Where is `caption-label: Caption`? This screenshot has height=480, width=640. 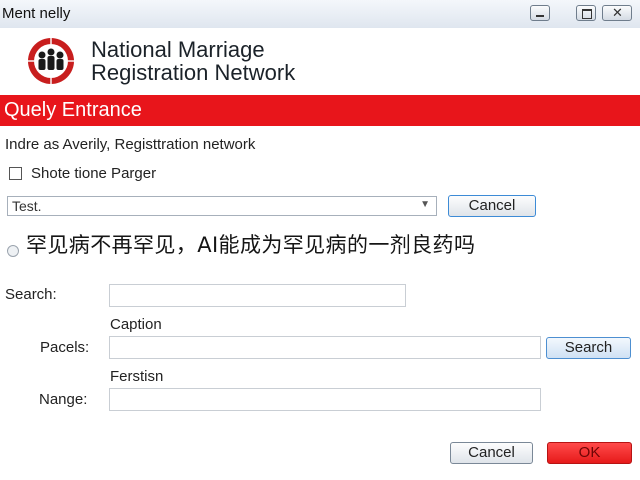 caption-label: Caption is located at coordinates (136, 324).